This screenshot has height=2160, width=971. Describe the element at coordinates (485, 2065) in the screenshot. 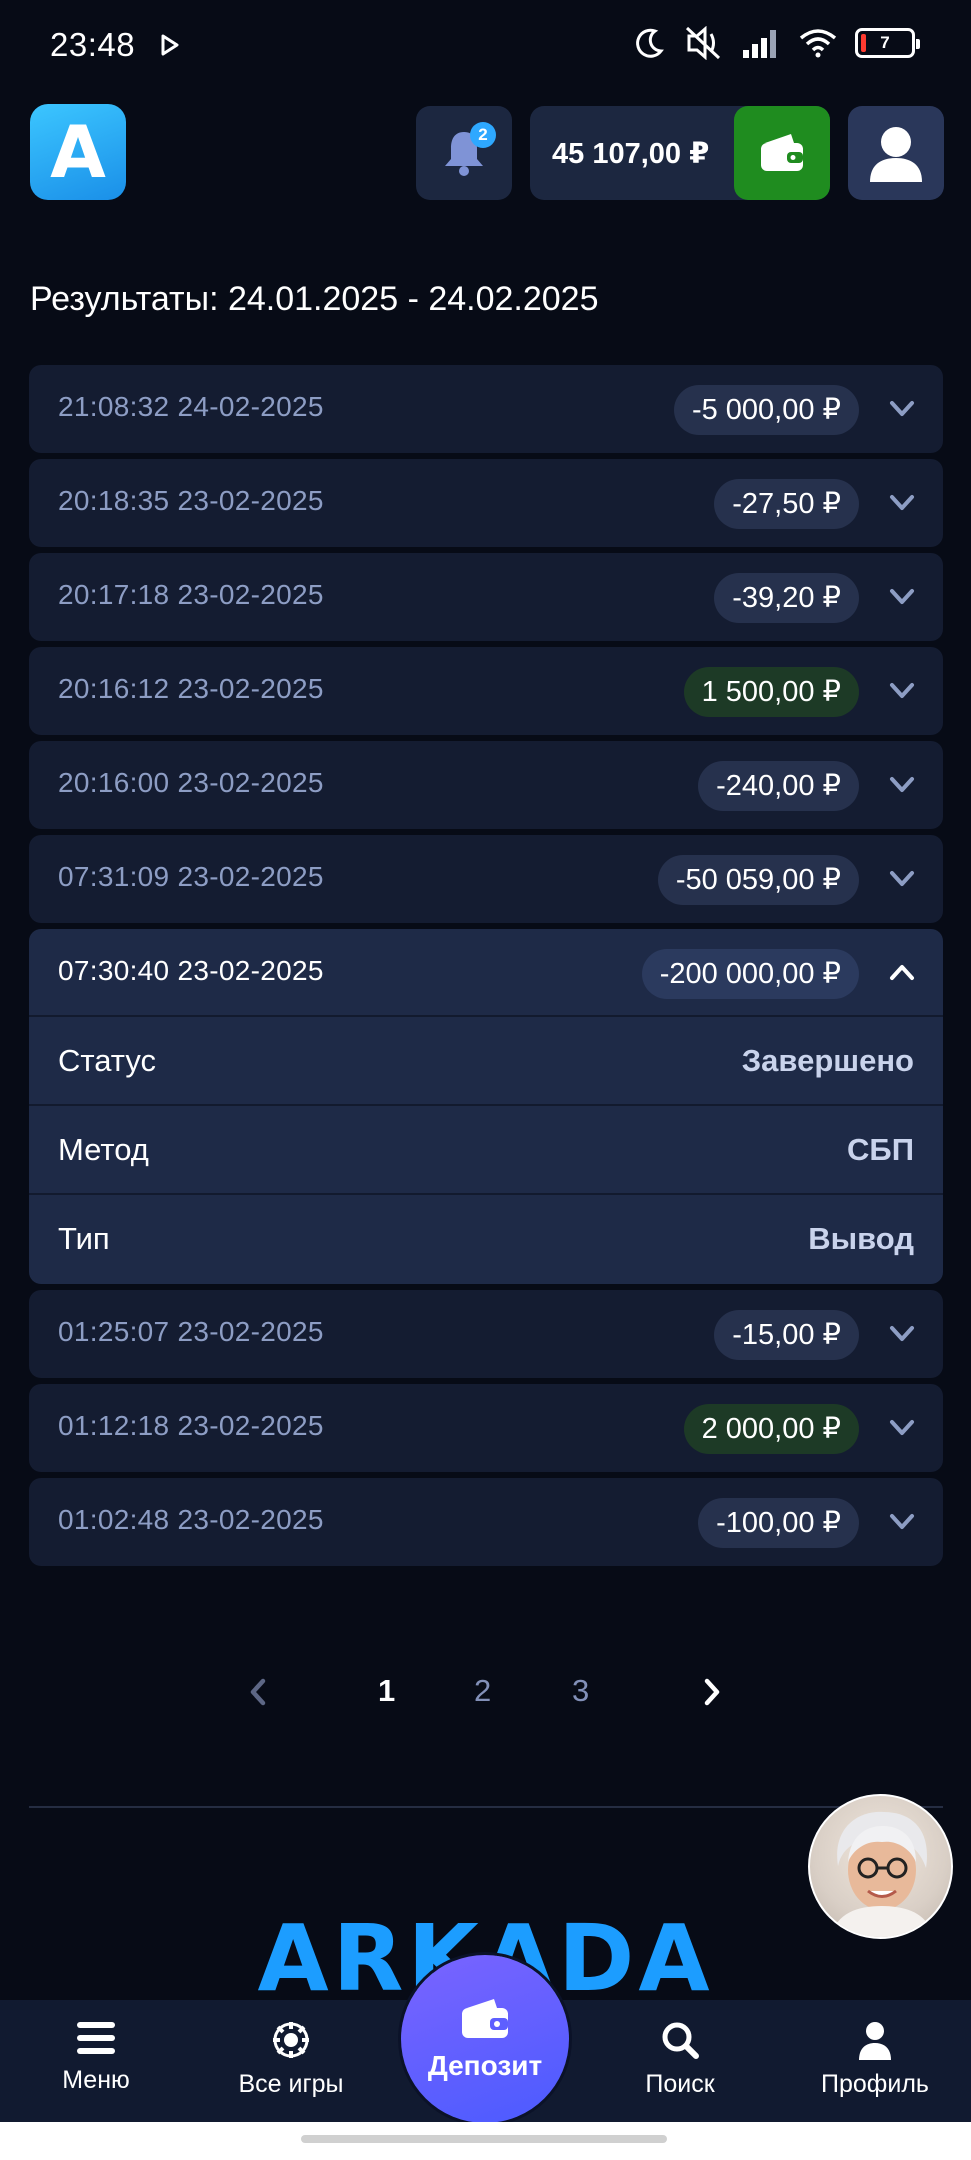

I see `deposit-label: Депозит` at that location.